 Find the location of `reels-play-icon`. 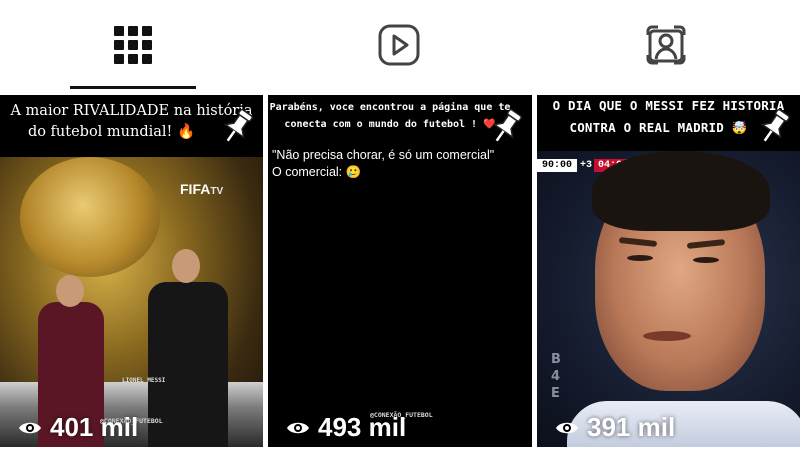

reels-play-icon is located at coordinates (399, 45).